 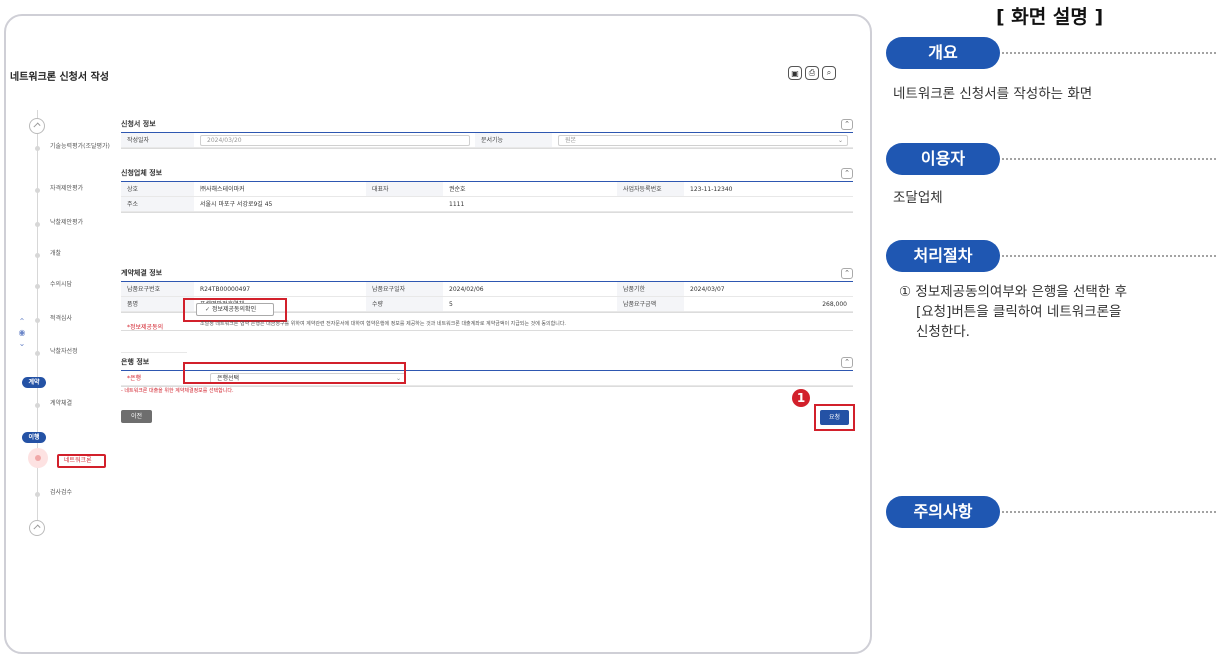 I want to click on highlight-box-consent, so click(x=235, y=310).